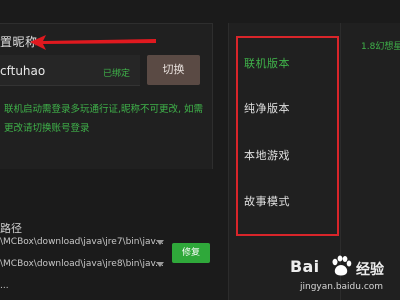 The height and width of the screenshot is (300, 400). Describe the element at coordinates (380, 47) in the screenshot. I see `version-label: 1.8幻想星` at that location.